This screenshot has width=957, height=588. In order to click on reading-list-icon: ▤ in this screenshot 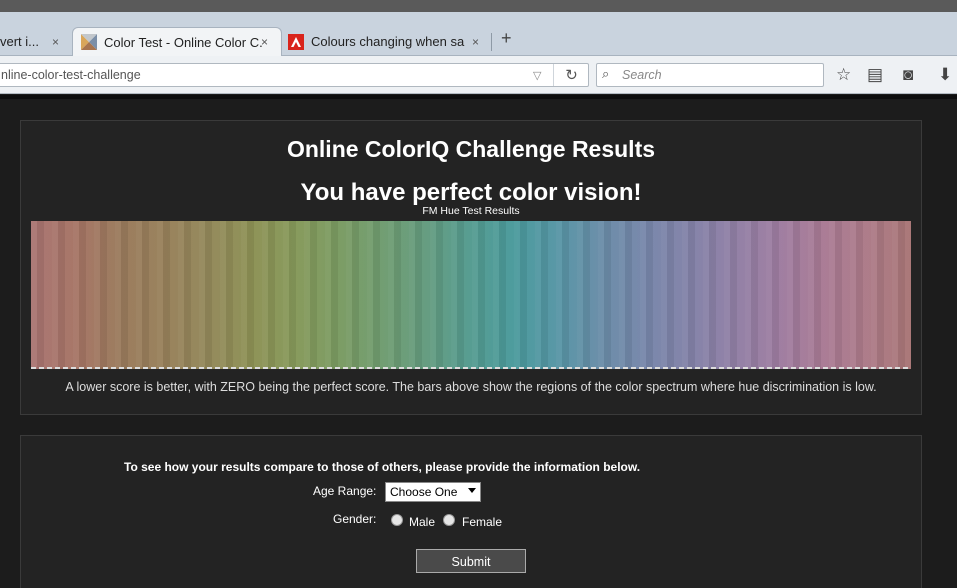, I will do `click(875, 75)`.